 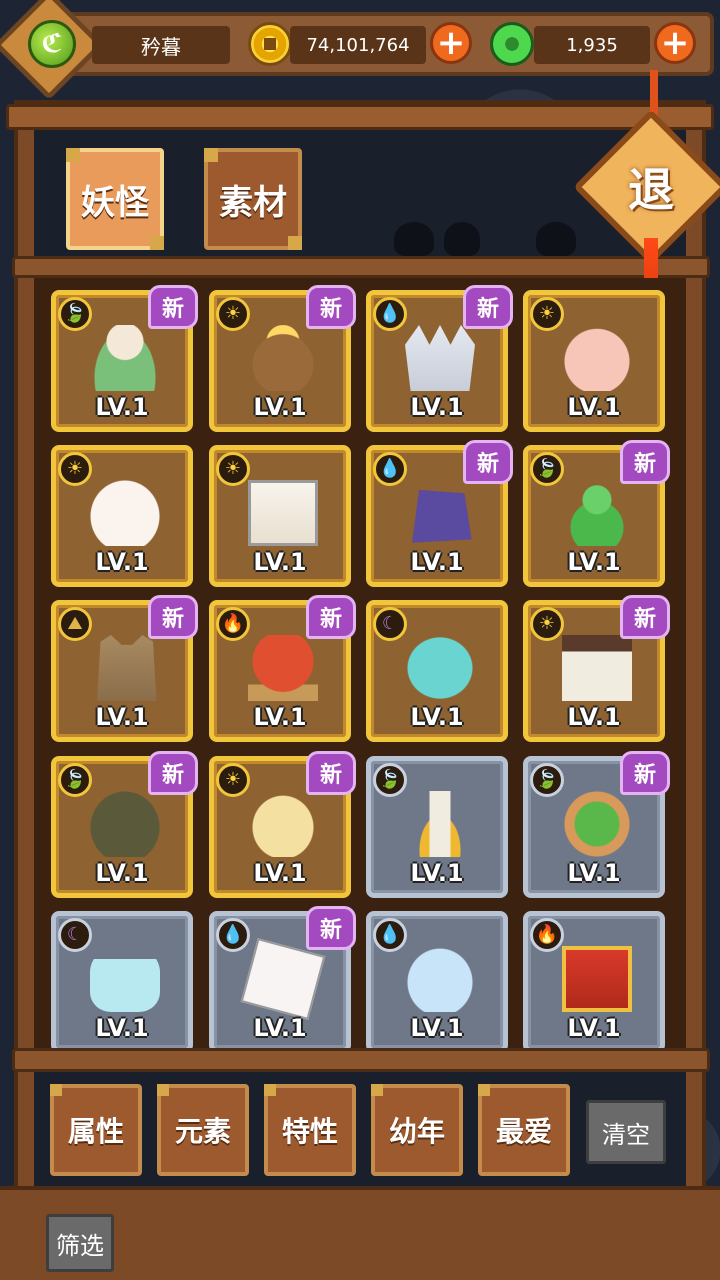 I want to click on yokai-card: 💧 LV.1, so click(x=437, y=982).